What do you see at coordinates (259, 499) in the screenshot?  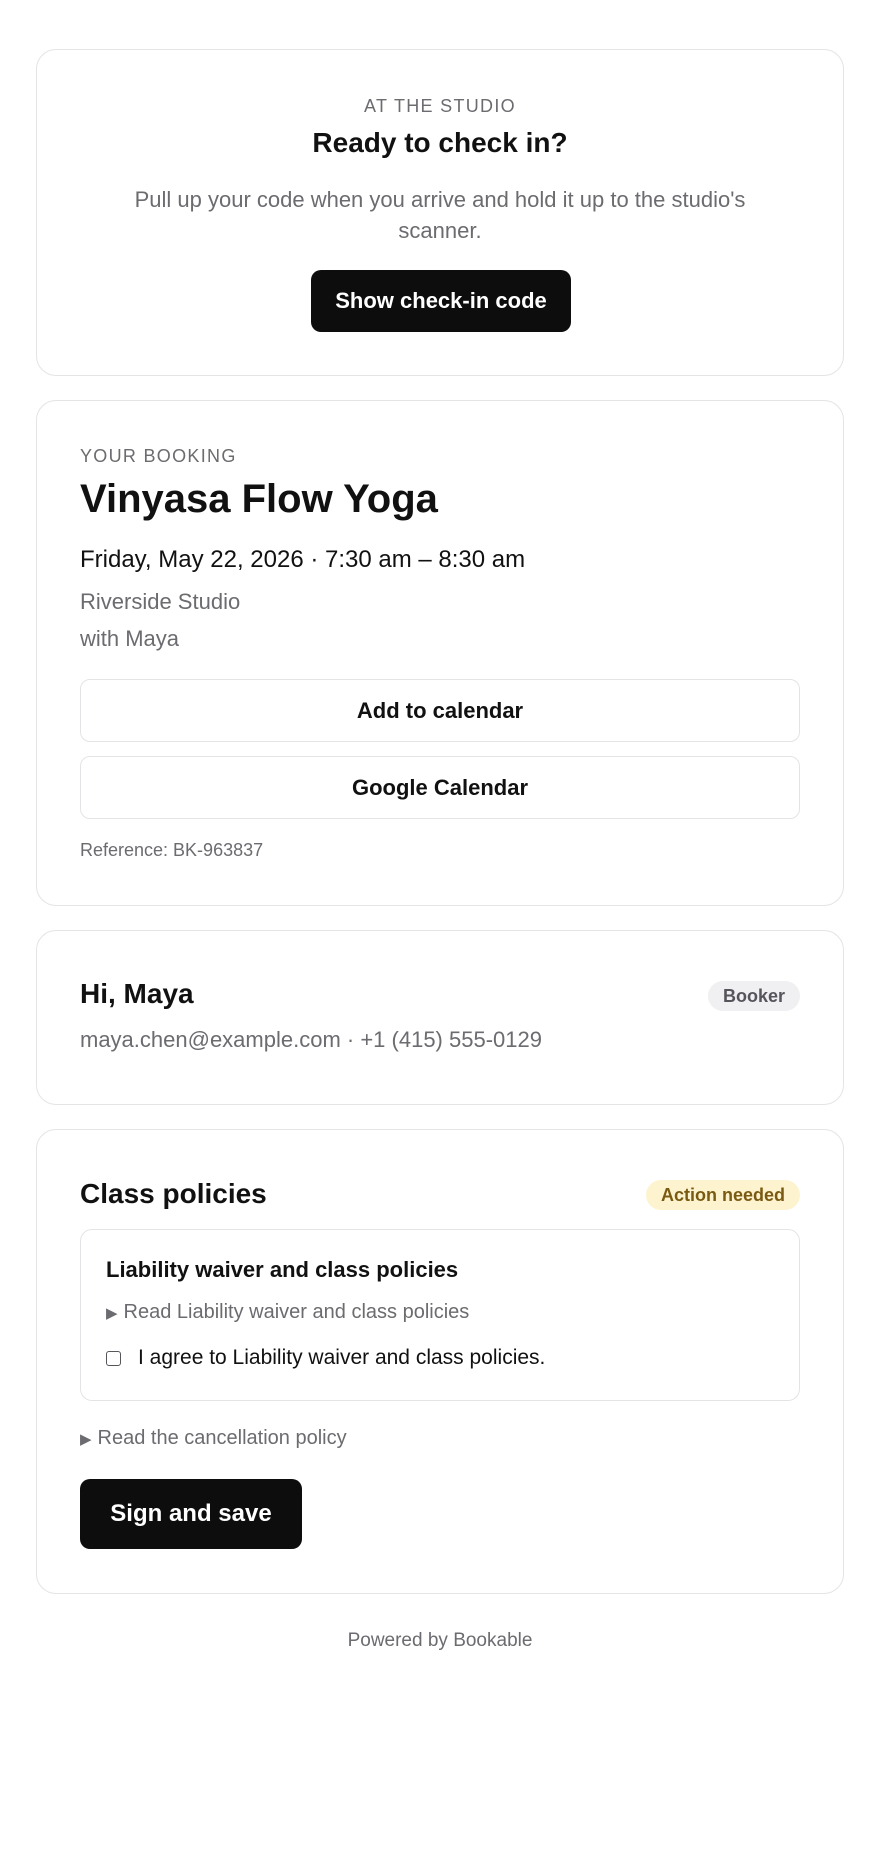 I see `class-title: Vinyasa Flow Yoga` at bounding box center [259, 499].